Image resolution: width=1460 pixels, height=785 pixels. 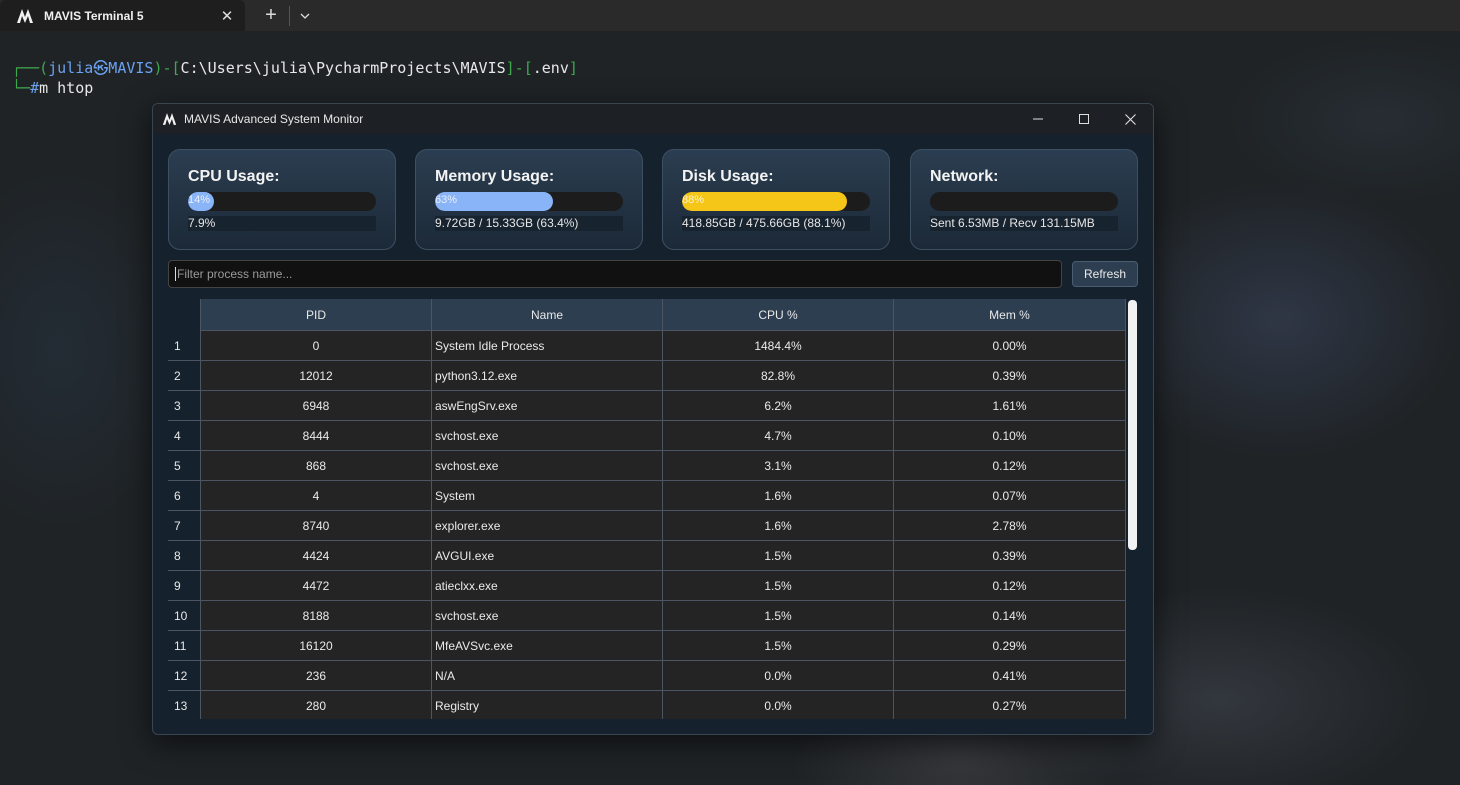 I want to click on row-index: 3, so click(x=184, y=406).